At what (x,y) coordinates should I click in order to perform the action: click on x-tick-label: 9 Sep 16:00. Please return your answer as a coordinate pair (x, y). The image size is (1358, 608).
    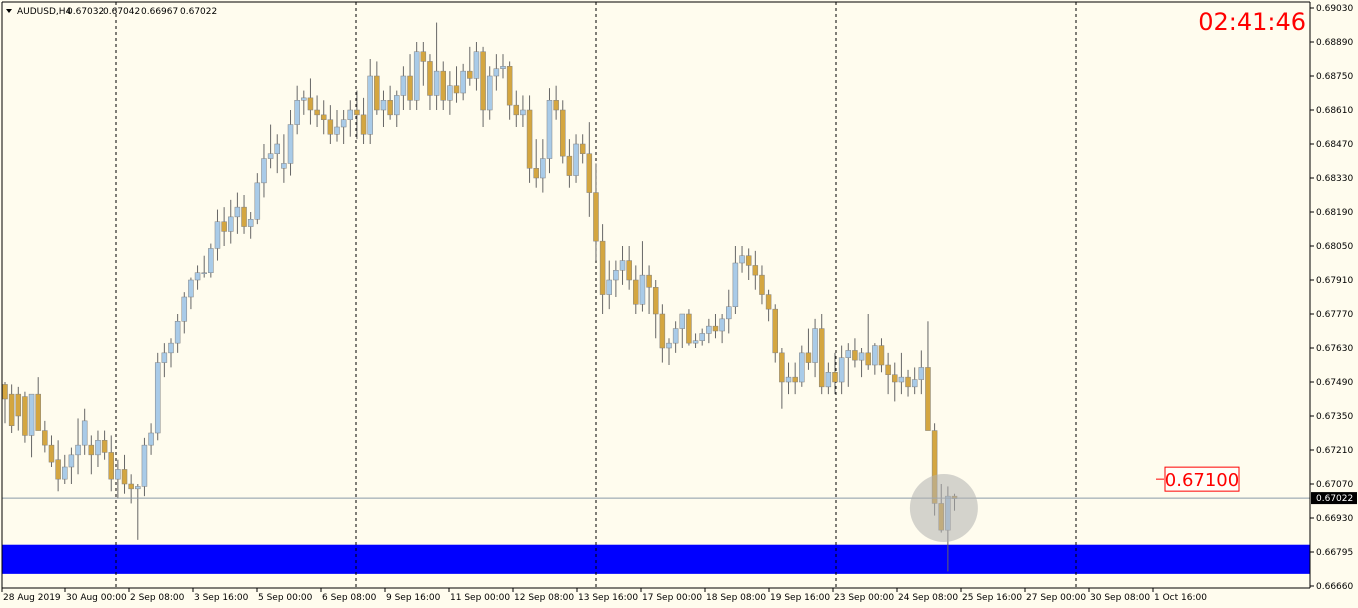
    Looking at the image, I should click on (413, 598).